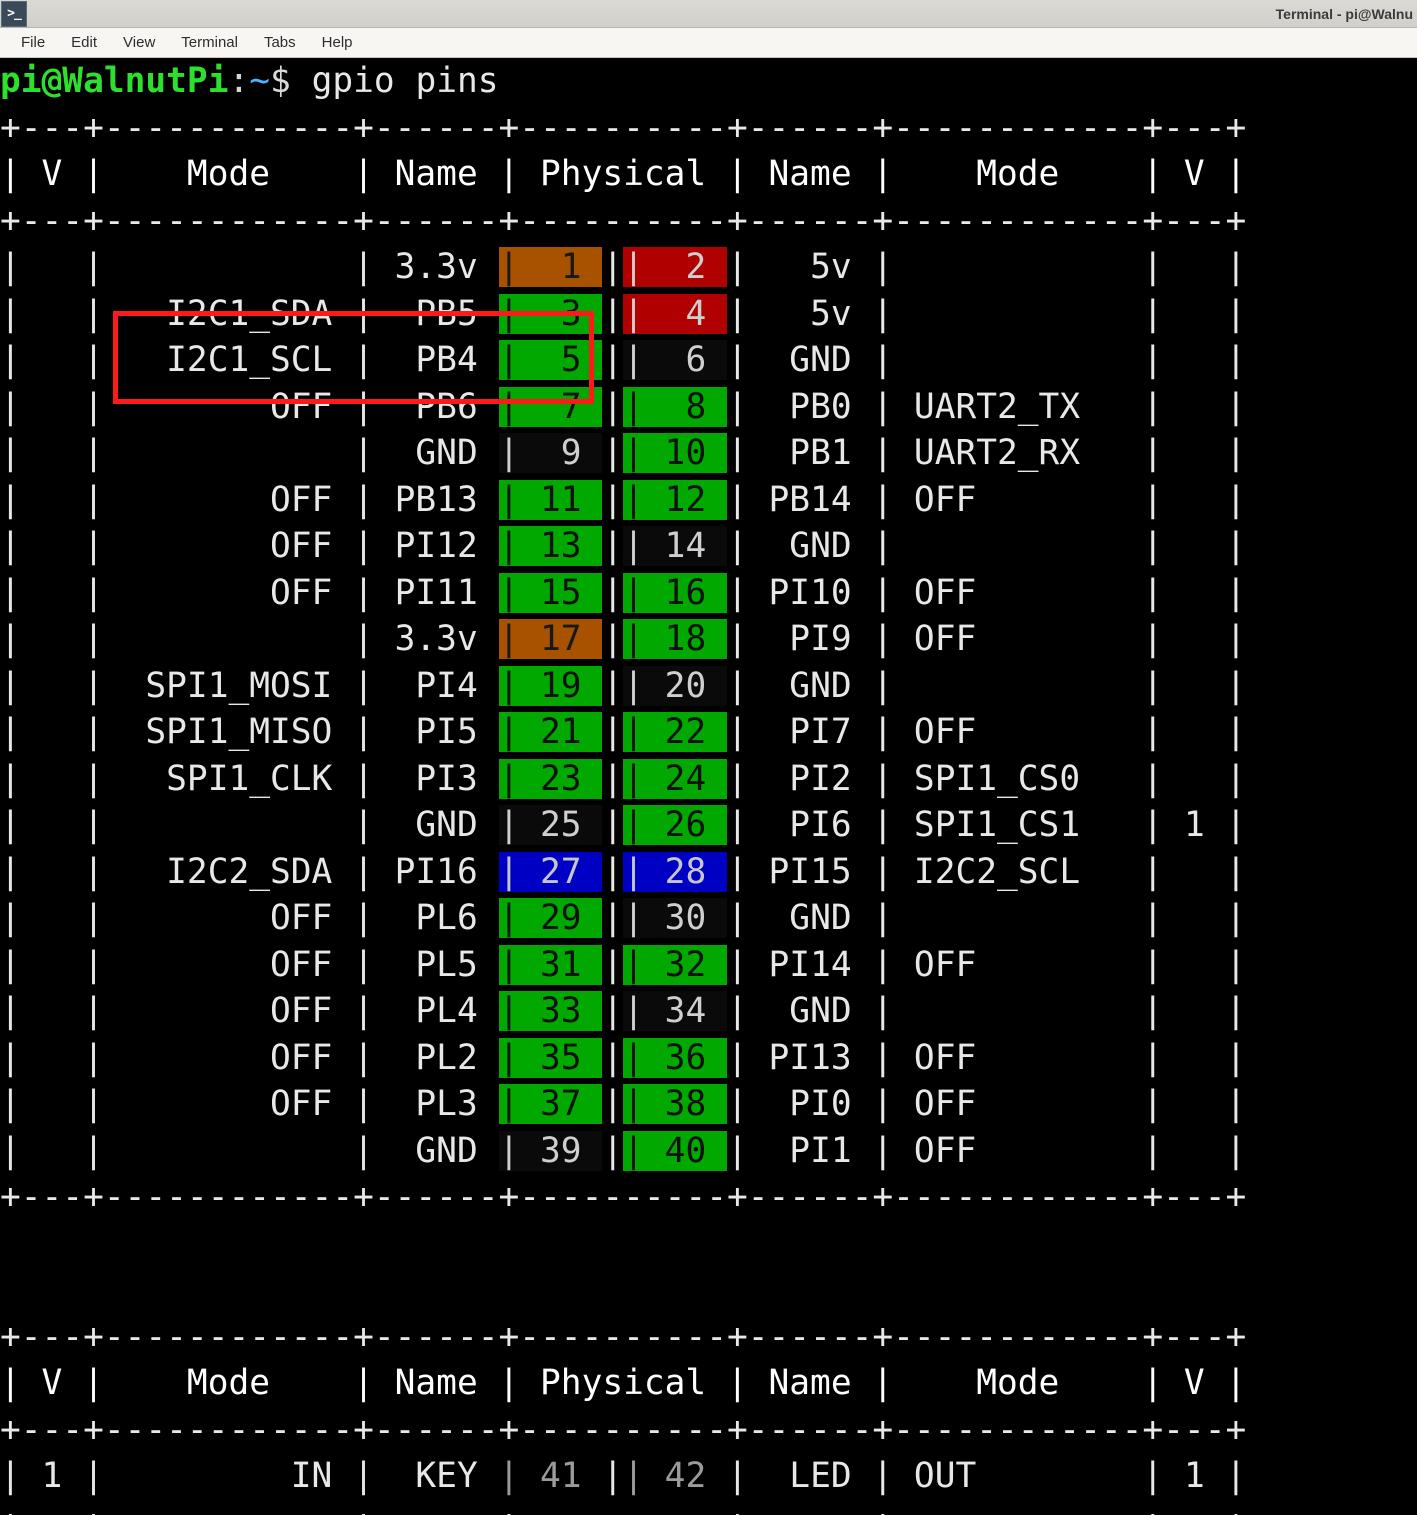 Image resolution: width=1417 pixels, height=1515 pixels. Describe the element at coordinates (139, 42) in the screenshot. I see `menu-view: View` at that location.